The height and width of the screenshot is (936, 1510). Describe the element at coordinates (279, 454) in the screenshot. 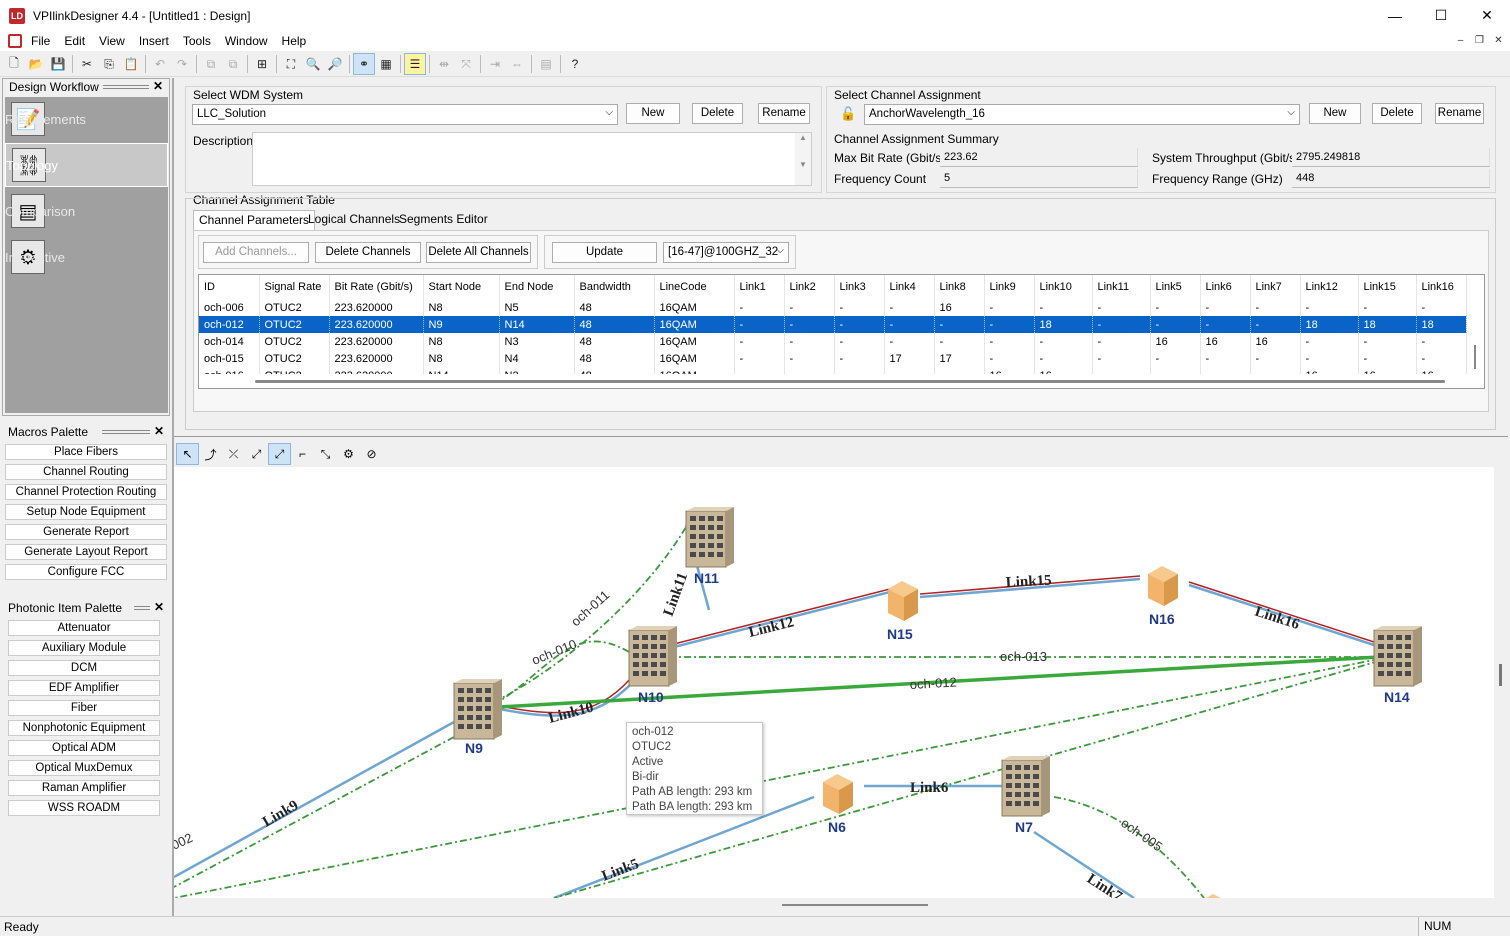

I see `route-channel-icon: ⤢` at that location.